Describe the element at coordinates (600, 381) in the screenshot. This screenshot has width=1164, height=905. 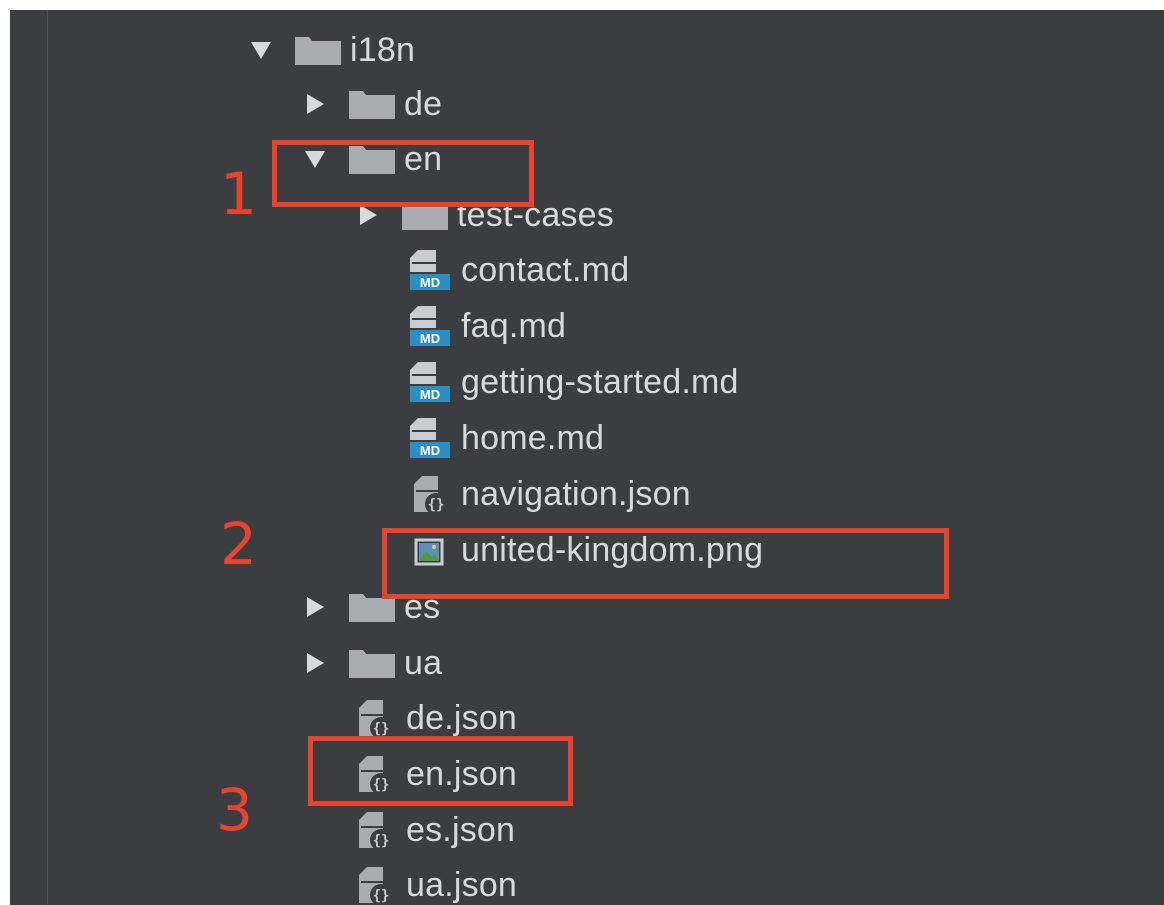
I see `tree-item-label: getting-started.md` at that location.